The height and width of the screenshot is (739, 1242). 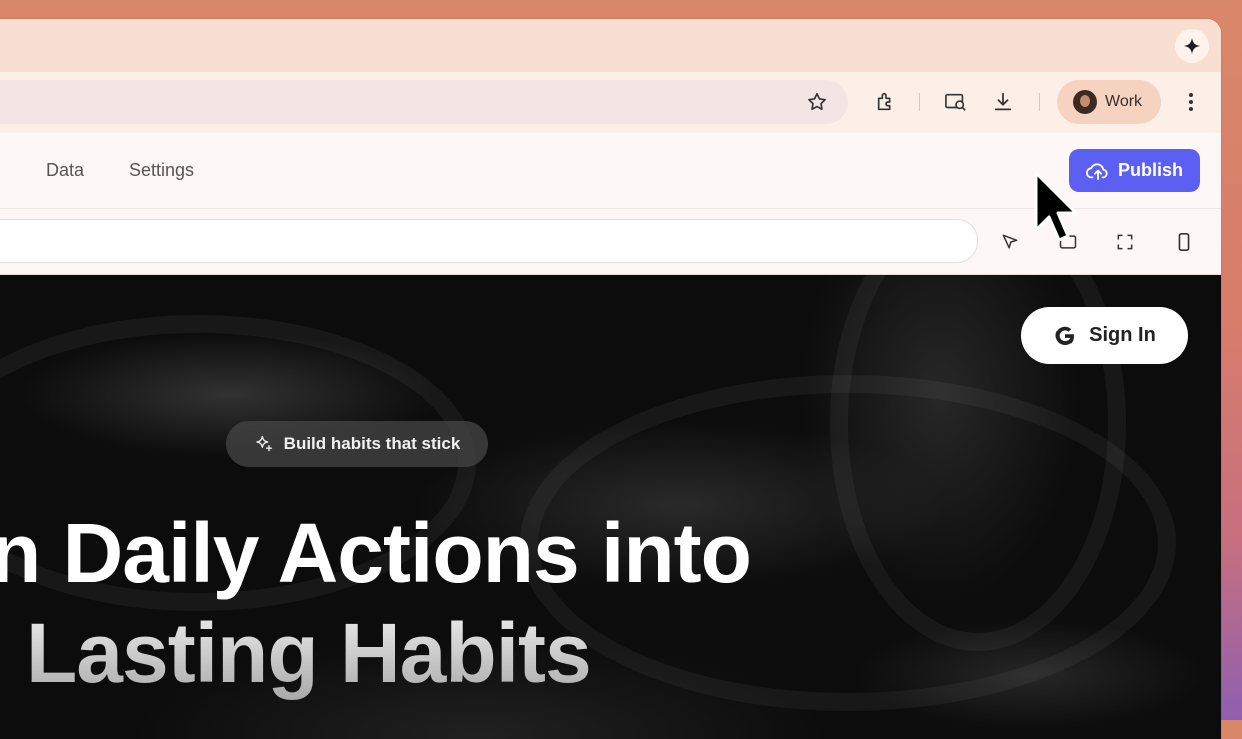 I want to click on hero-heading-line2: Lasting Habits, so click(x=308, y=653).